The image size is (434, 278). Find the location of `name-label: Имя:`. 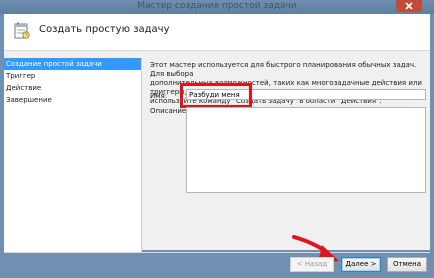

name-label: Имя: is located at coordinates (159, 96).